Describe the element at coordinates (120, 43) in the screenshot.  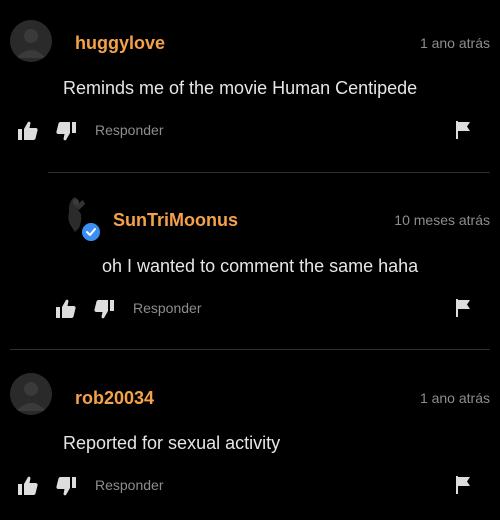
I see `comment-username: huggylove` at that location.